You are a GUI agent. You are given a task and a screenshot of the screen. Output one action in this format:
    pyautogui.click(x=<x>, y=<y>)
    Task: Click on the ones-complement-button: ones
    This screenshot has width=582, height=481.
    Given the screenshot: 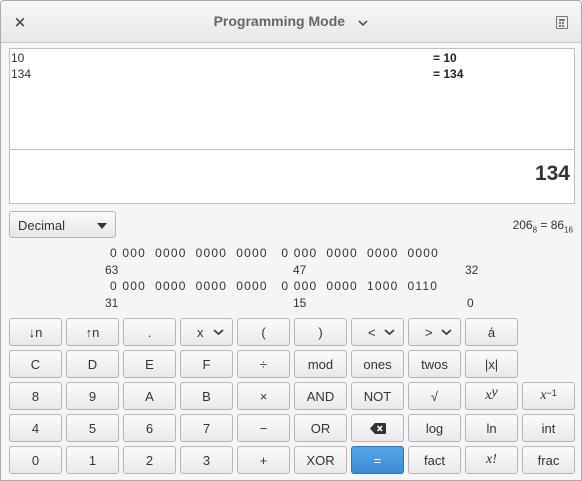 What is the action you would take?
    pyautogui.click(x=377, y=364)
    